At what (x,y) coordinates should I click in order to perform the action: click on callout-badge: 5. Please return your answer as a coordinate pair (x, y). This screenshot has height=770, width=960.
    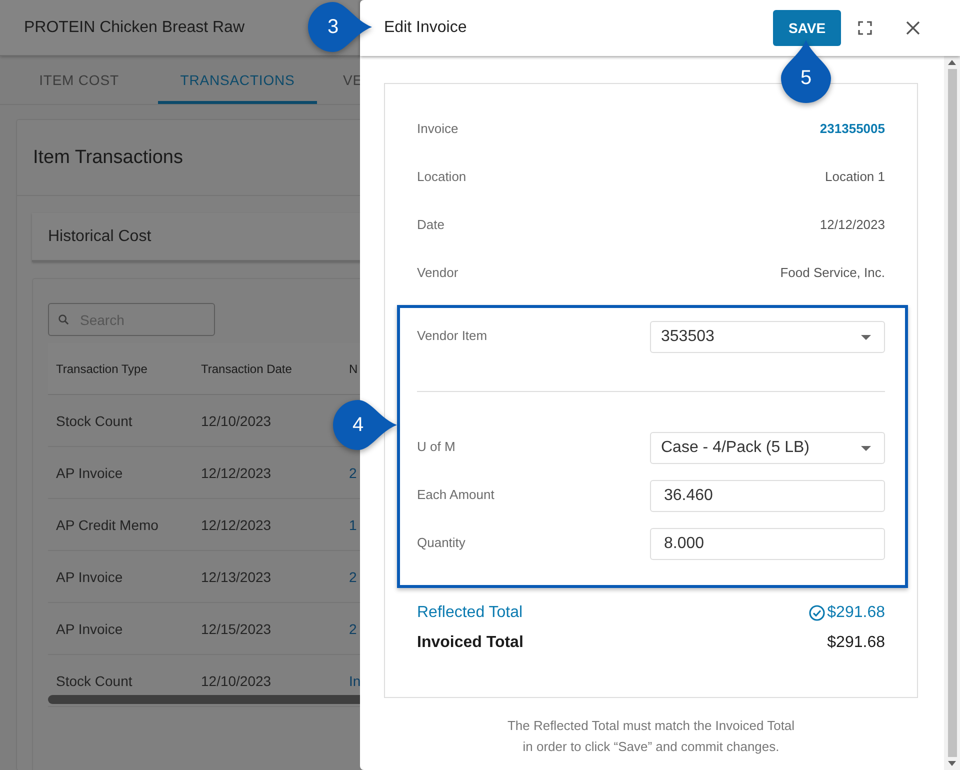
    Looking at the image, I should click on (806, 71).